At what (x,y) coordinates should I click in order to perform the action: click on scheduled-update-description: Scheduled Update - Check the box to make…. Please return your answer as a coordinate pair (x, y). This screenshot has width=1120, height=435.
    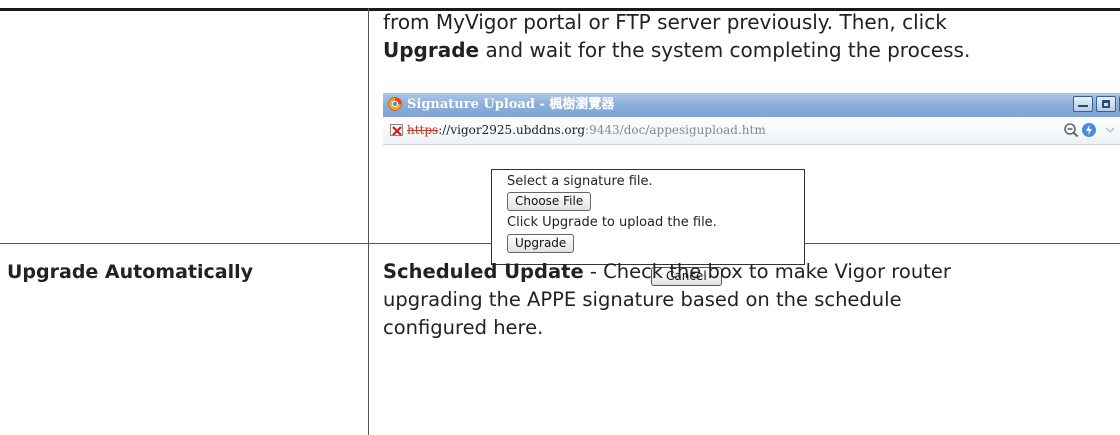
    Looking at the image, I should click on (748, 300).